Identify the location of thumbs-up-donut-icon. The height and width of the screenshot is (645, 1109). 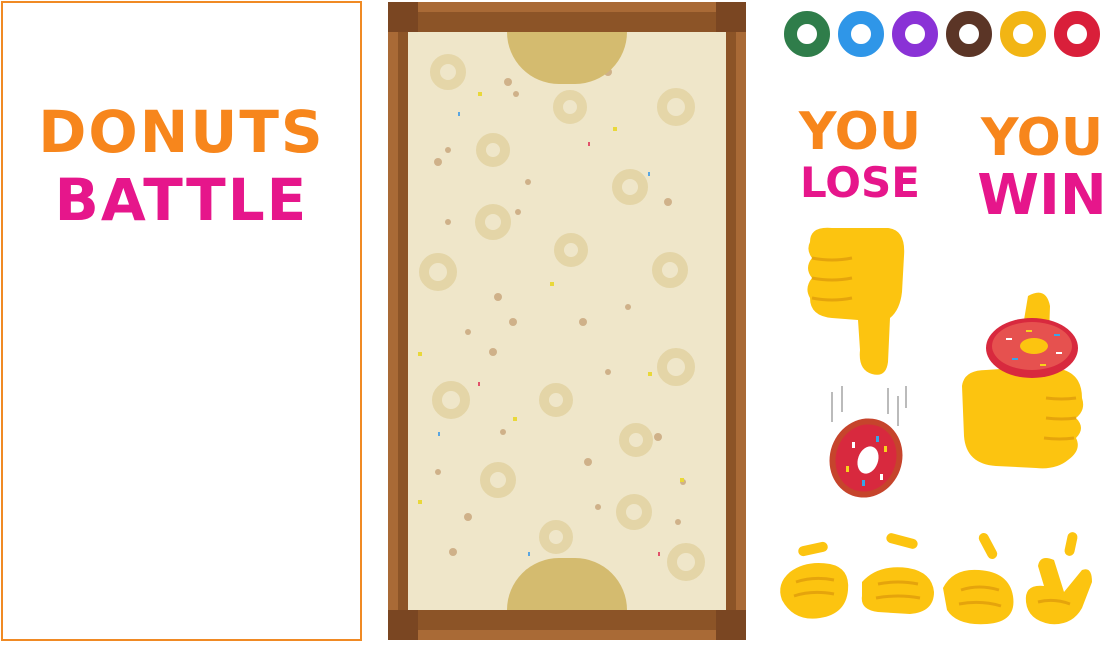
(1023, 380).